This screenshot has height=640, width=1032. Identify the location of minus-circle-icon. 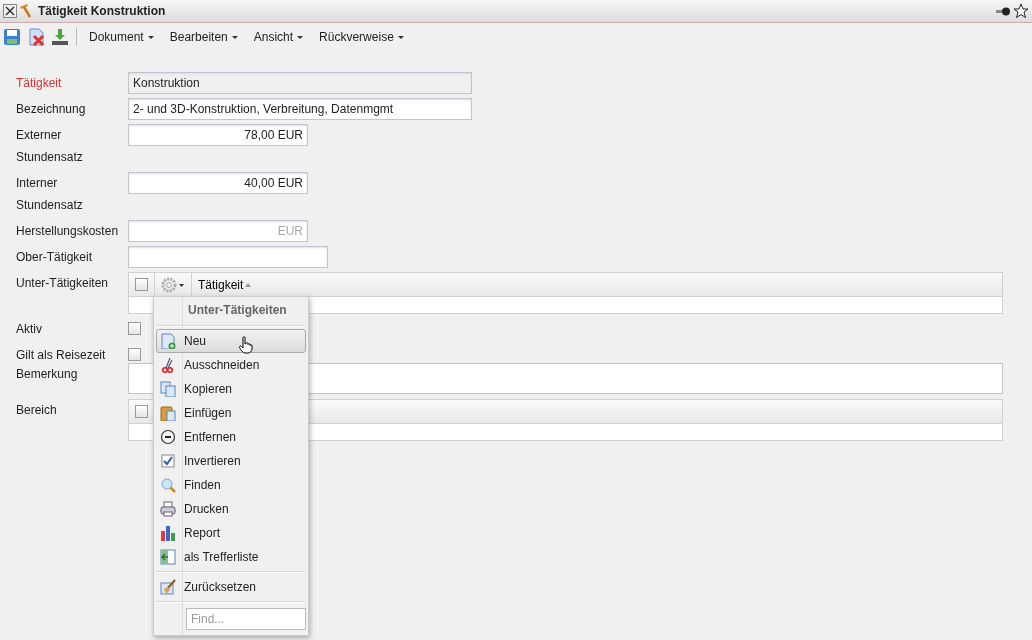
(168, 437).